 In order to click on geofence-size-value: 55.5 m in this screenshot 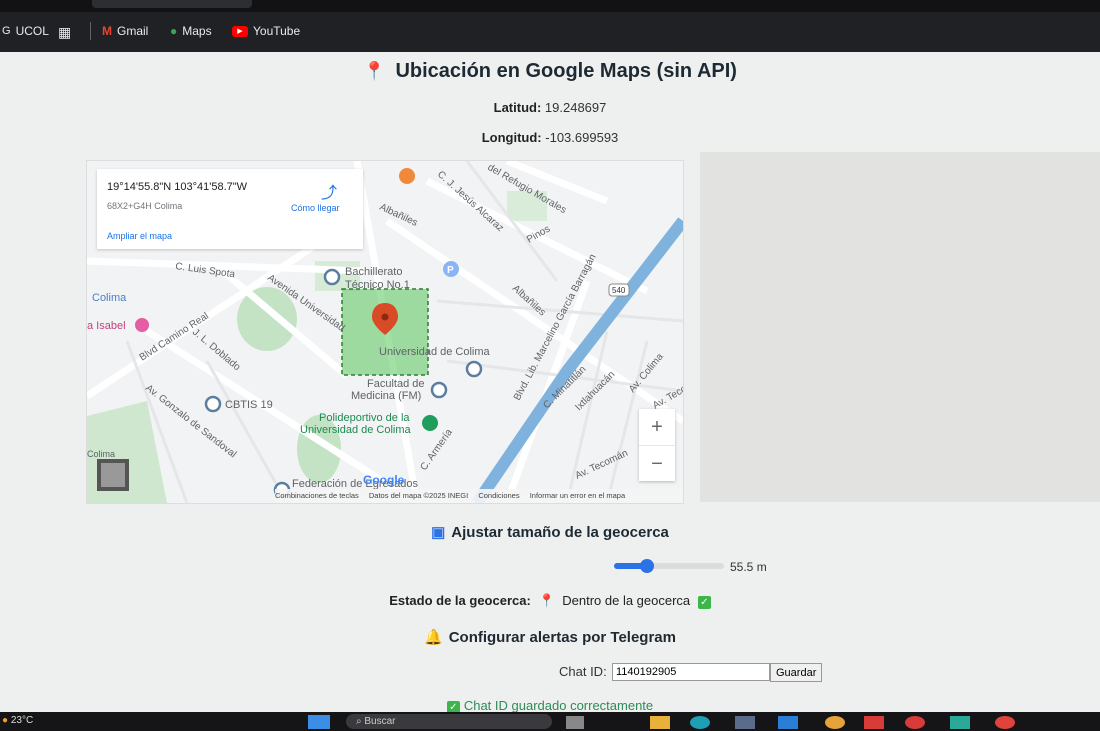, I will do `click(748, 567)`.